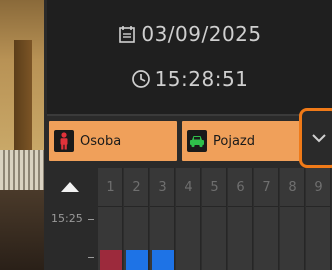 The height and width of the screenshot is (270, 332). Describe the element at coordinates (266, 187) in the screenshot. I see `column-number: 7` at that location.